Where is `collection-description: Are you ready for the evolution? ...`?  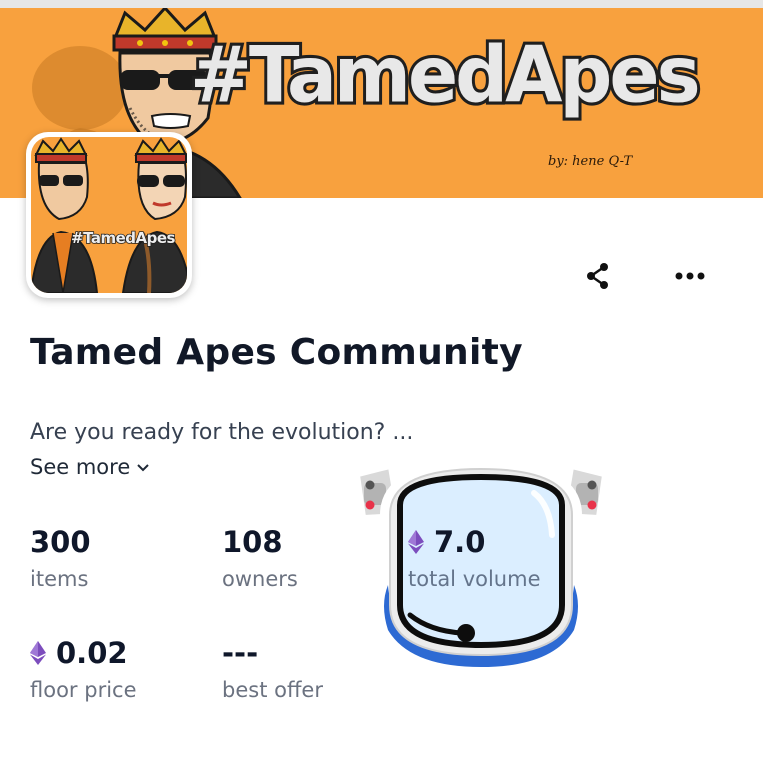 collection-description: Are you ready for the evolution? ... is located at coordinates (222, 432).